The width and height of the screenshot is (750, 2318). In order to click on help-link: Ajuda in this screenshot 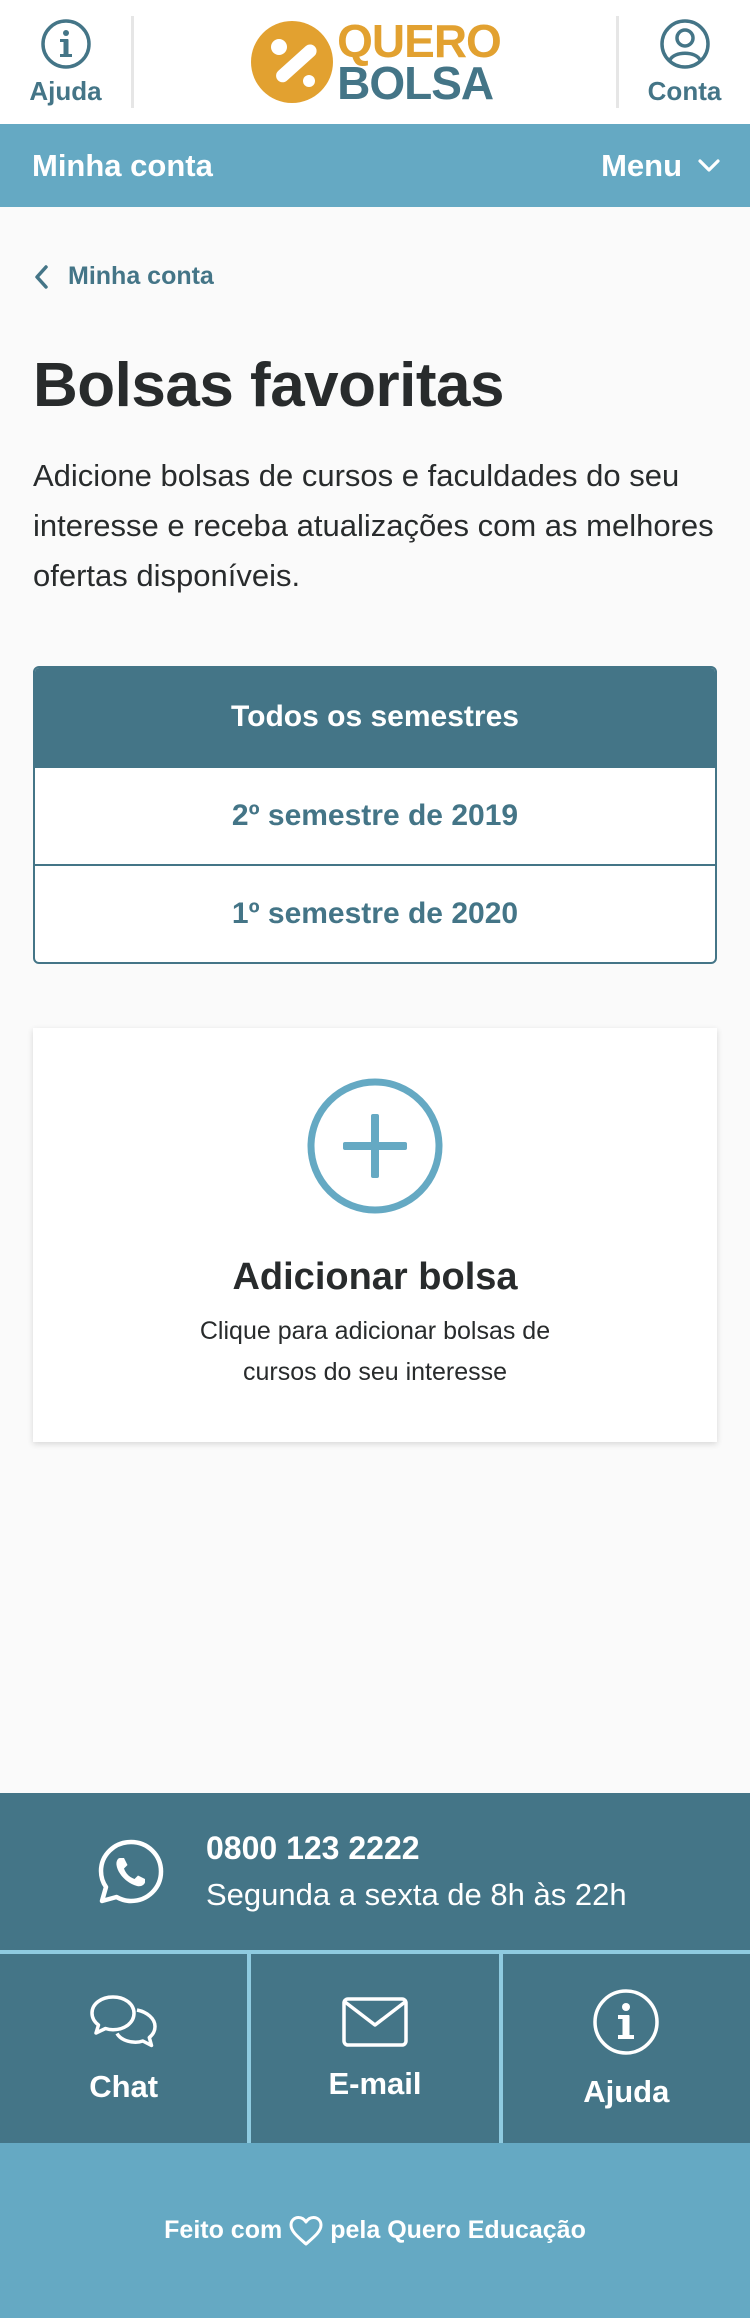, I will do `click(67, 62)`.